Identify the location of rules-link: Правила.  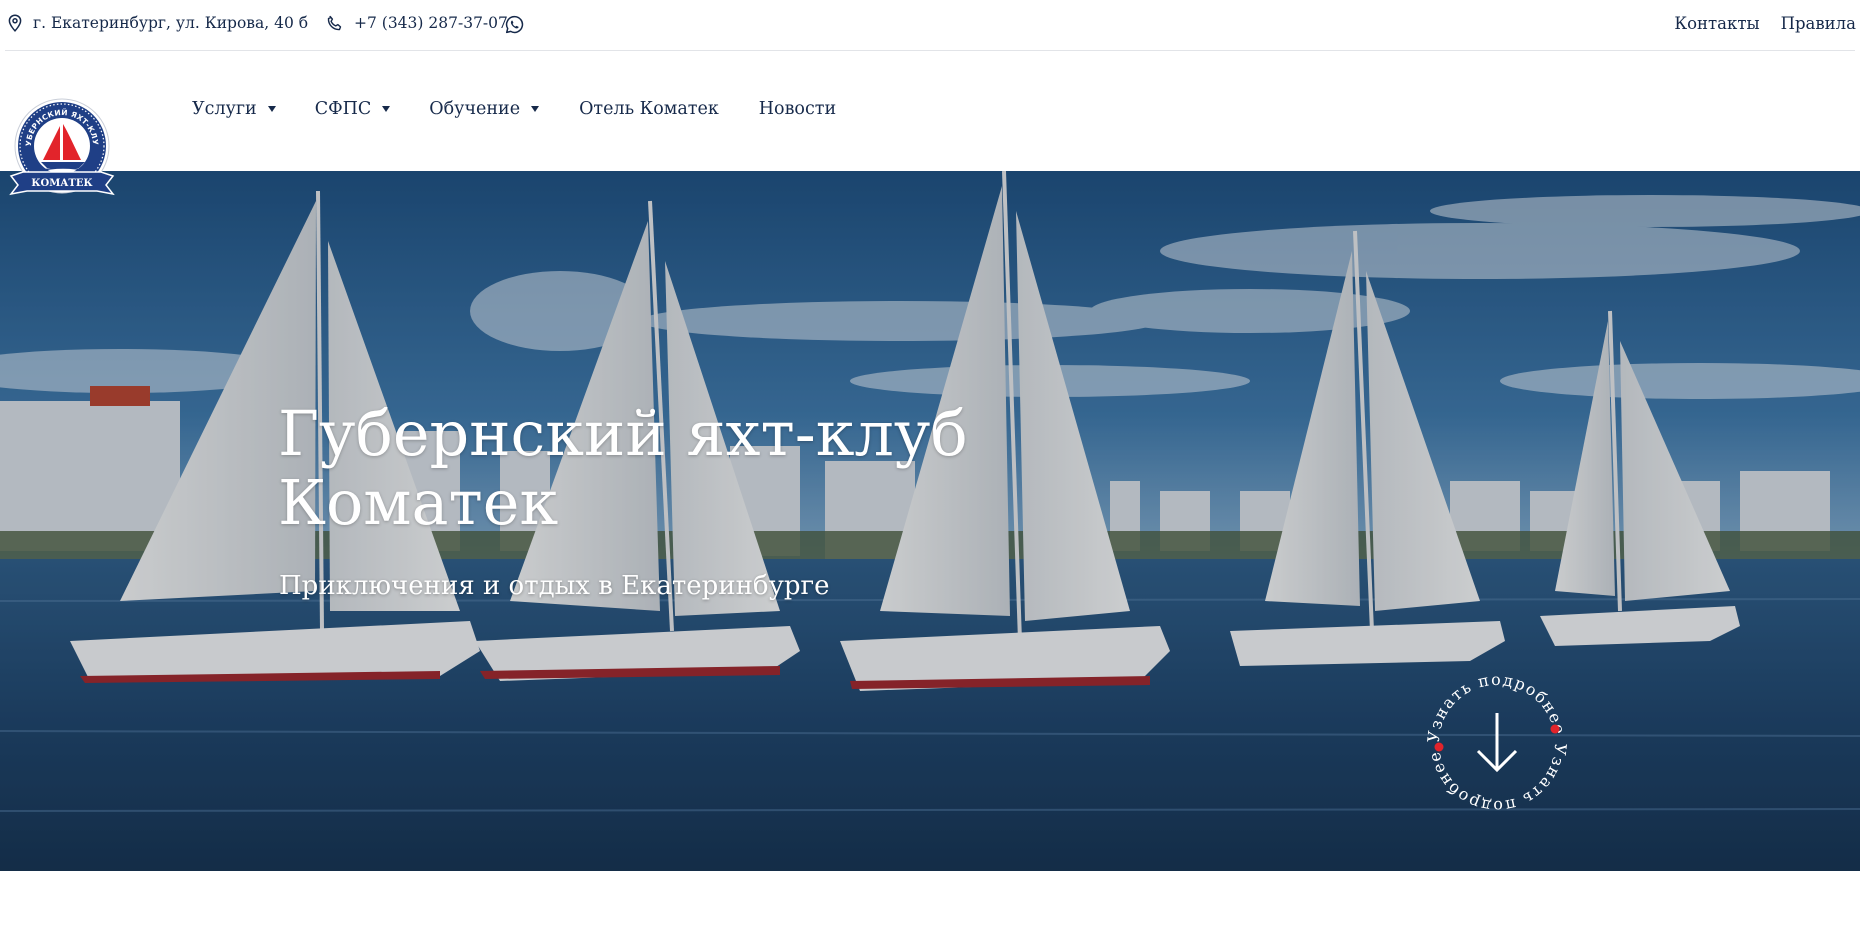
(1818, 23).